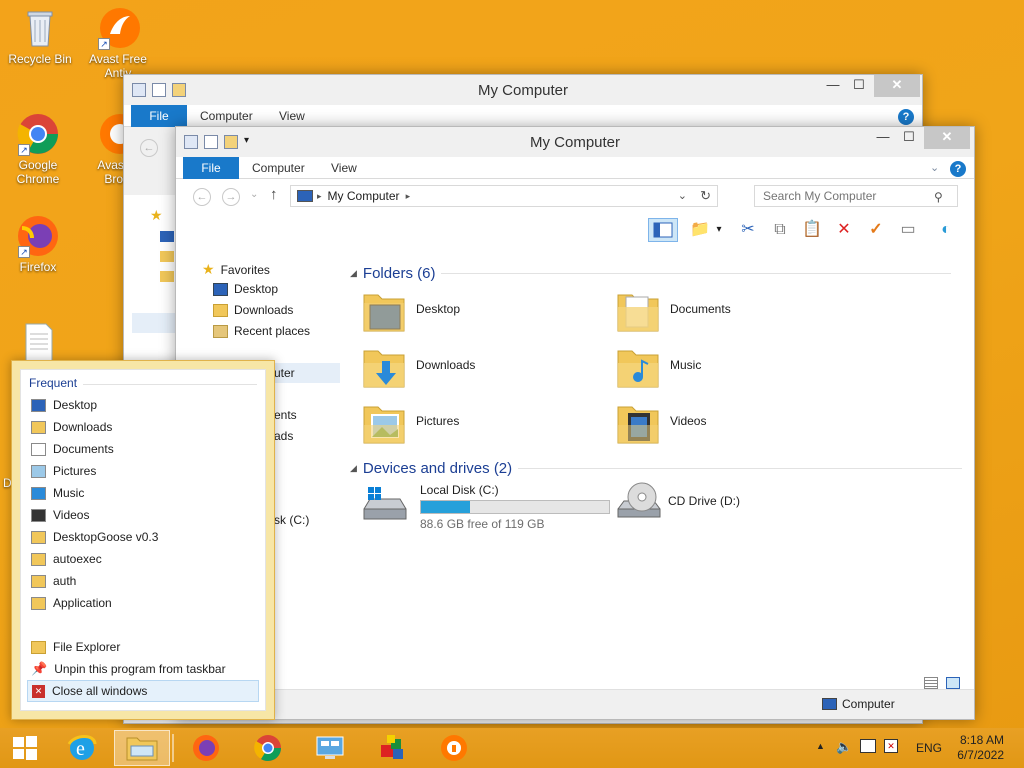 This screenshot has height=768, width=1024. What do you see at coordinates (411, 309) in the screenshot?
I see `folder-tile-desktop: Desktop` at bounding box center [411, 309].